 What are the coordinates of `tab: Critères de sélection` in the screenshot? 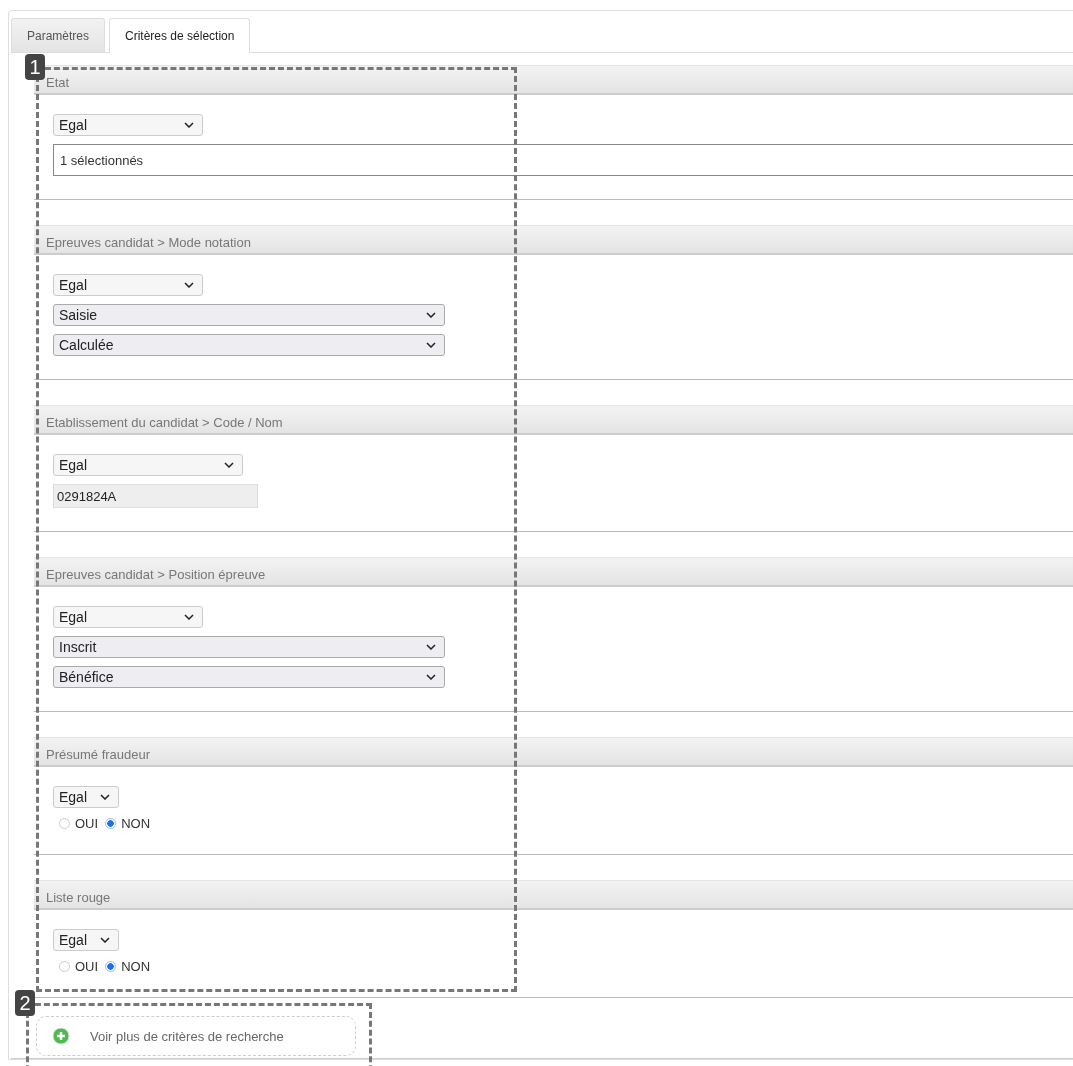 It's located at (180, 35).